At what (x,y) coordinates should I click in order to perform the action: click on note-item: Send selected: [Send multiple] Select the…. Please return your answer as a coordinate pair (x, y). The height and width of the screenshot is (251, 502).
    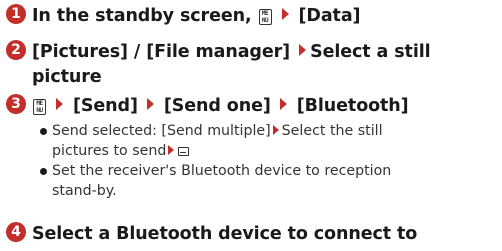
    Looking at the image, I should click on (269, 141).